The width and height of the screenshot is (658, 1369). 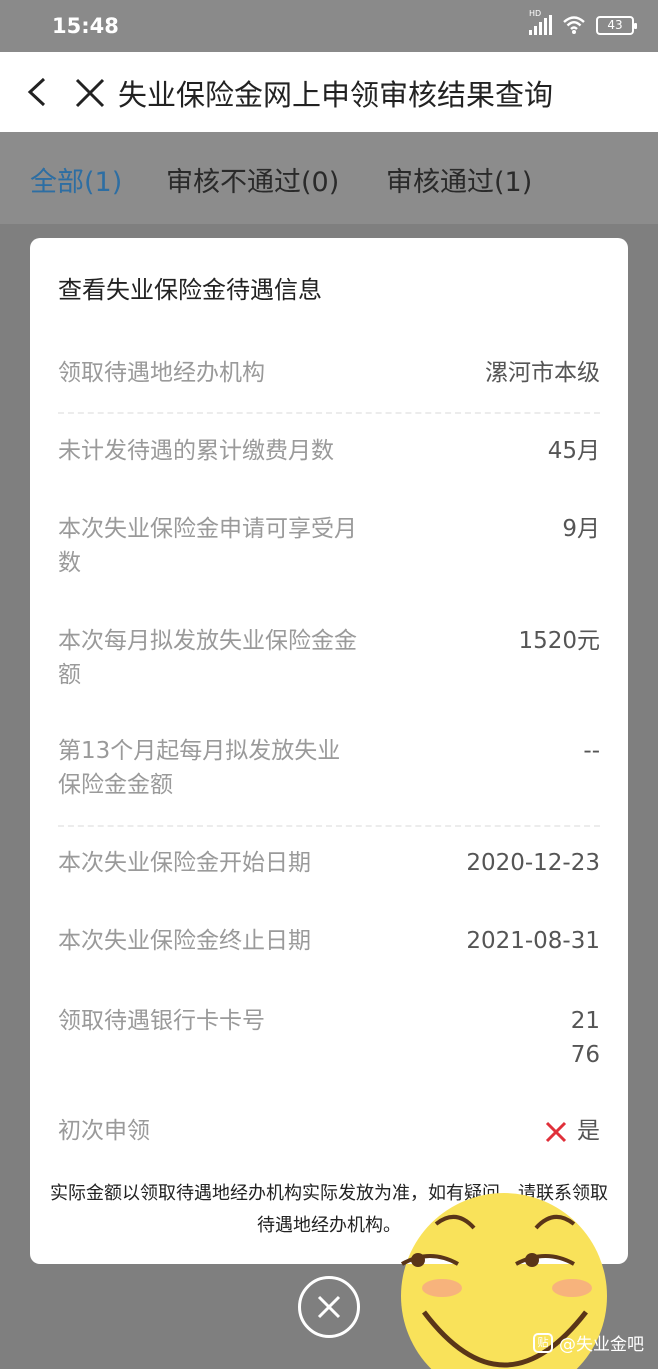 I want to click on row-value: 2020-12-23, so click(x=533, y=863).